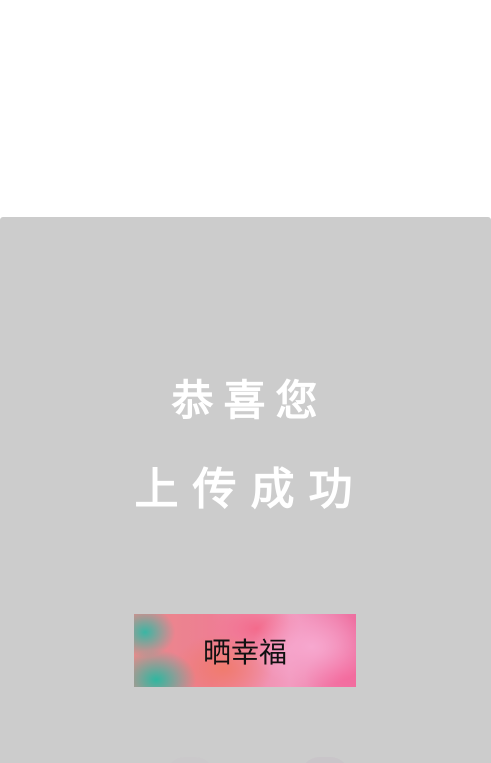 This screenshot has width=491, height=763. I want to click on share-happiness-button: 晒幸福, so click(245, 650).